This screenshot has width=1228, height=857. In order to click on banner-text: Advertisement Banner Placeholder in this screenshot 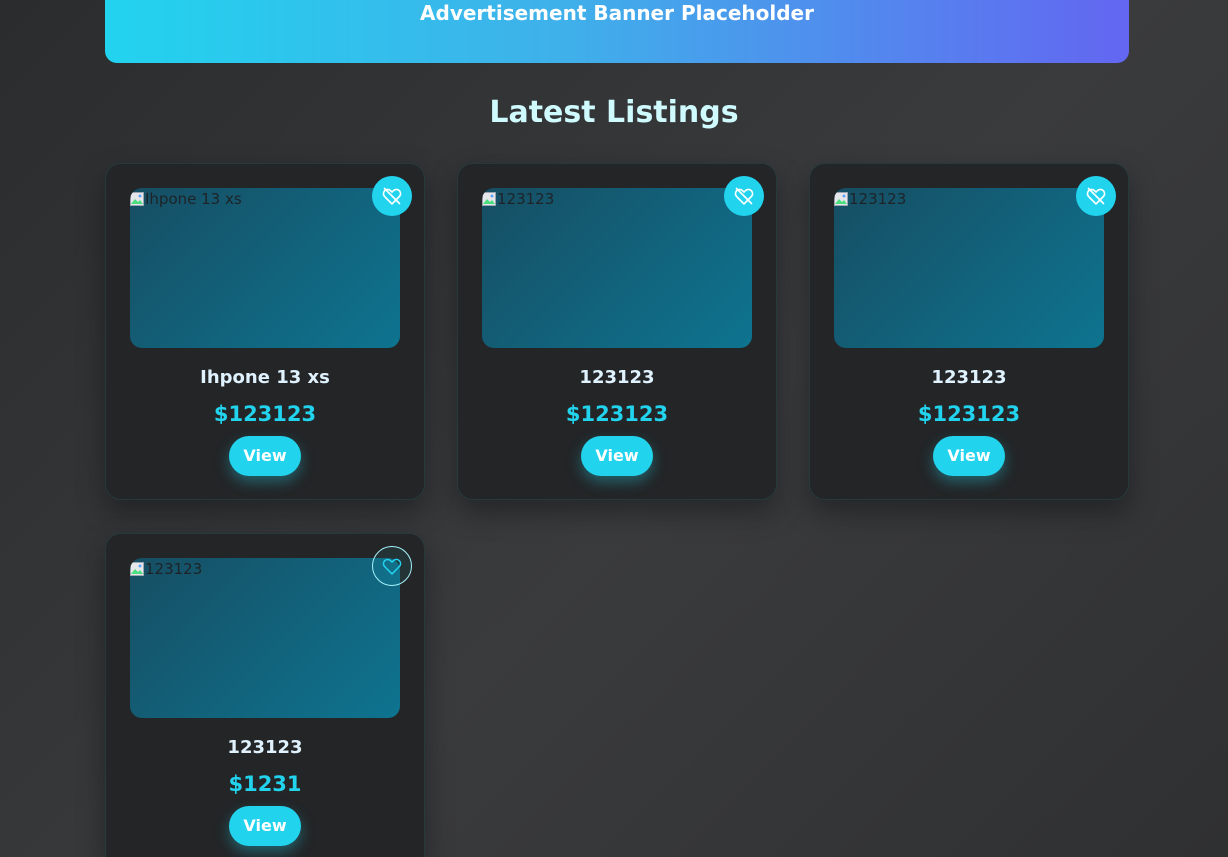, I will do `click(617, 13)`.